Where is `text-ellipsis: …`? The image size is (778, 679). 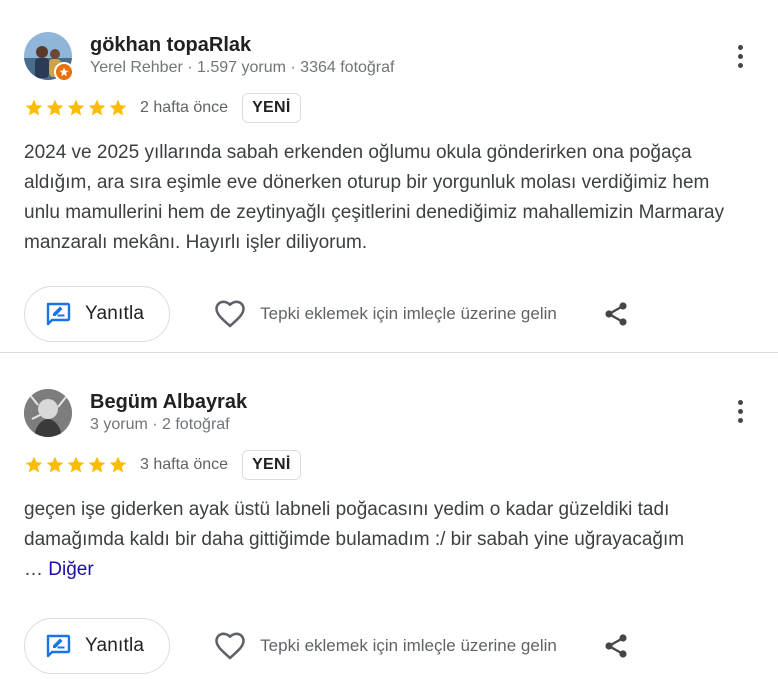
text-ellipsis: … is located at coordinates (33, 569).